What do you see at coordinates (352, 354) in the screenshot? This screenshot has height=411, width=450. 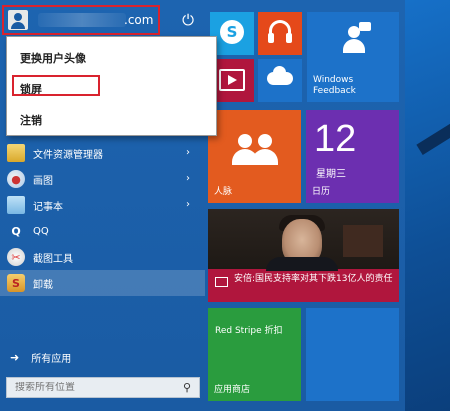 I see `tile-empty` at bounding box center [352, 354].